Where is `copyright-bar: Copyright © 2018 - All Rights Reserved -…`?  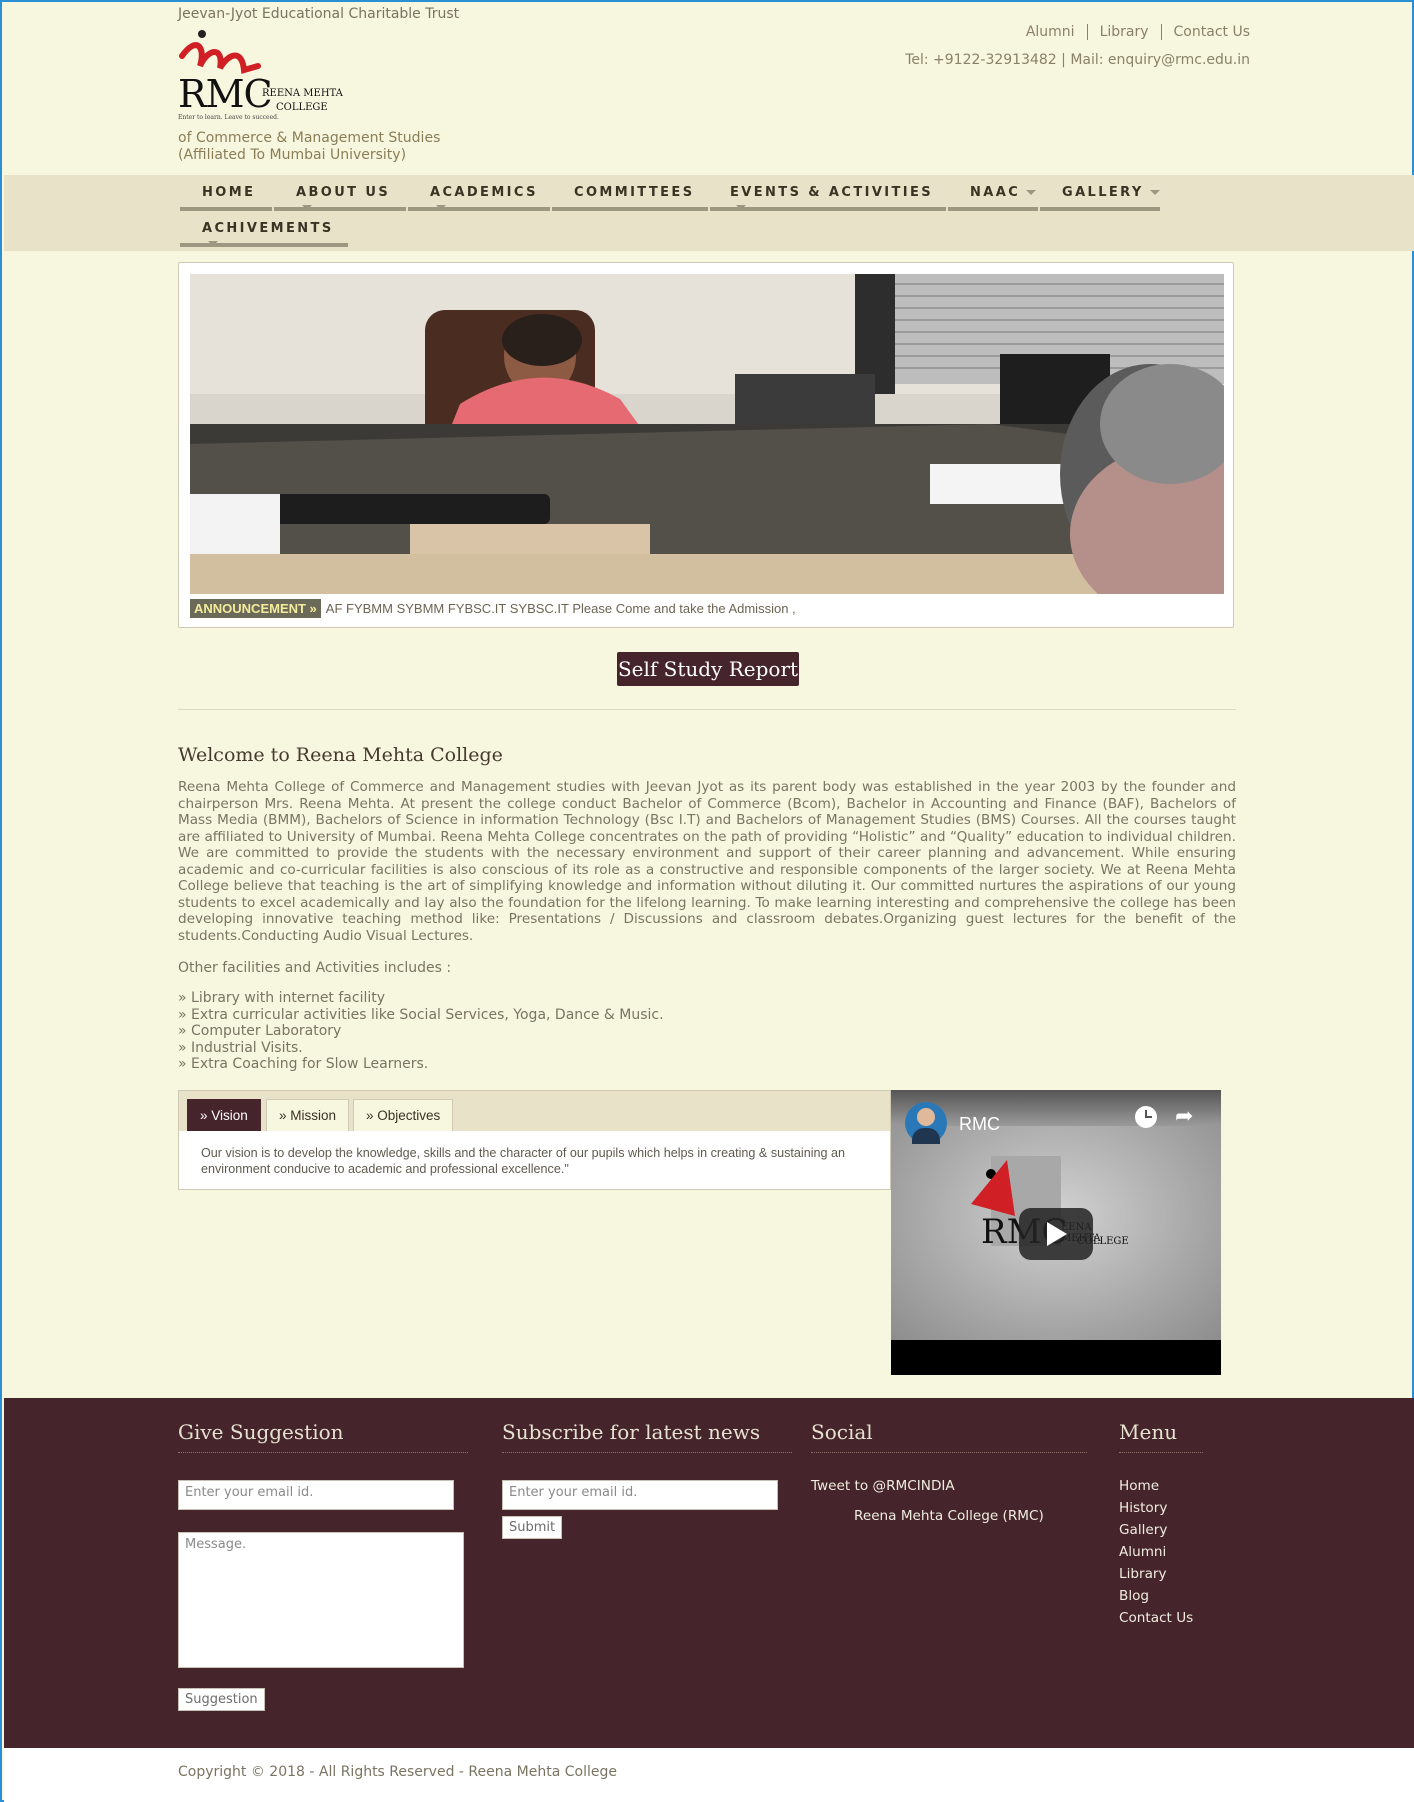
copyright-bar: Copyright © 2018 - All Rights Reserved -… is located at coordinates (709, 1775).